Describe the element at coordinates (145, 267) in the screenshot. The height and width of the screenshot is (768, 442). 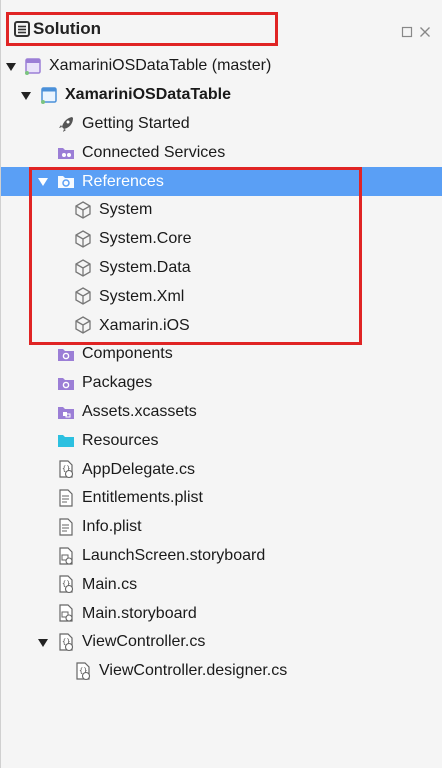
I see `tree-item-label: System.Data` at that location.